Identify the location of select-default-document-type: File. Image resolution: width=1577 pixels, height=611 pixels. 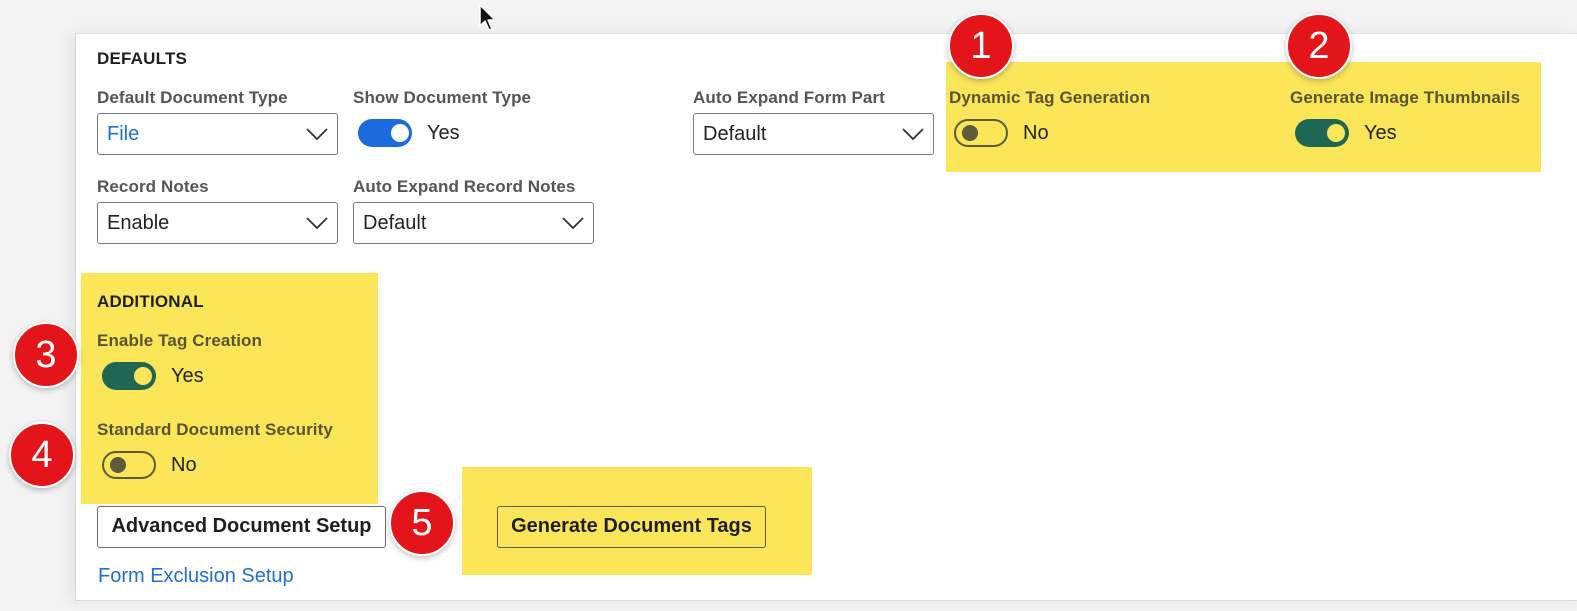
(217, 134).